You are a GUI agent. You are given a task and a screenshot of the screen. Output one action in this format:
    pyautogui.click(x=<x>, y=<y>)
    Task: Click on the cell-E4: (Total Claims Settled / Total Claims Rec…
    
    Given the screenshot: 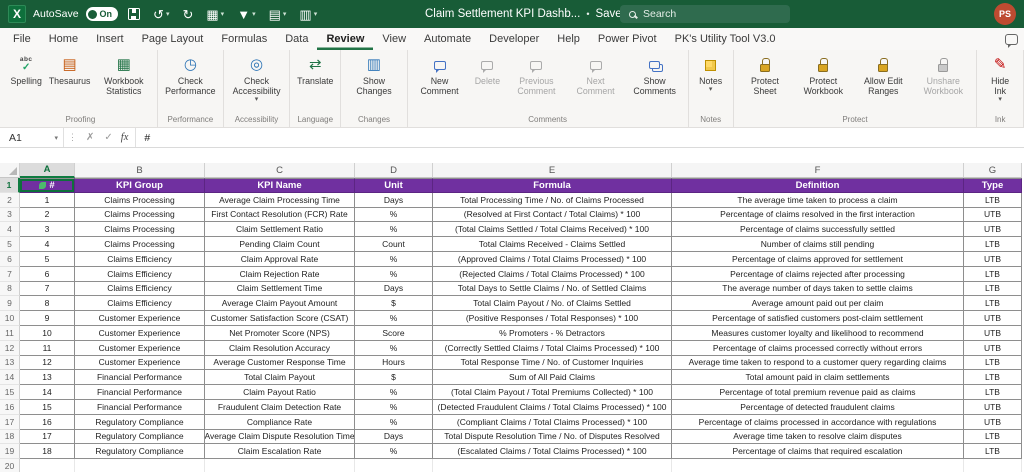 What is the action you would take?
    pyautogui.click(x=552, y=230)
    